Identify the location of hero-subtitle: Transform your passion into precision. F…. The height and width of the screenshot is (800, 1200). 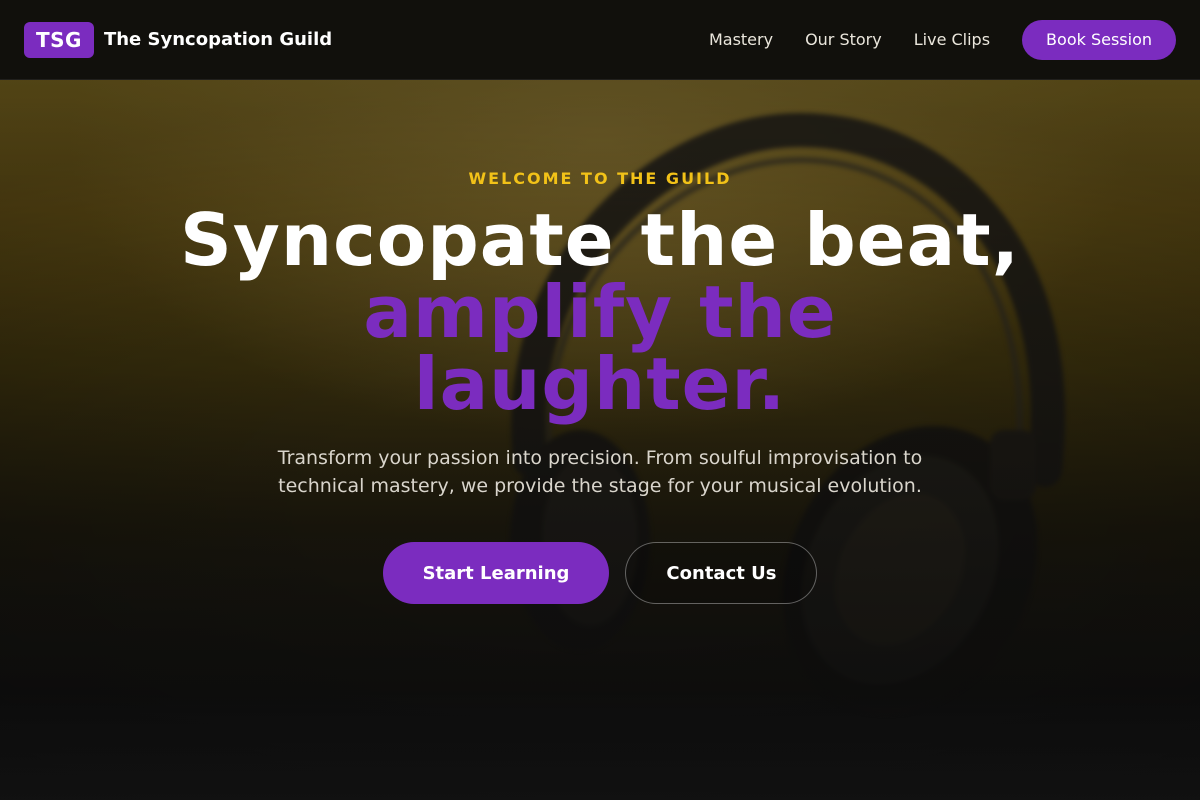
(600, 472).